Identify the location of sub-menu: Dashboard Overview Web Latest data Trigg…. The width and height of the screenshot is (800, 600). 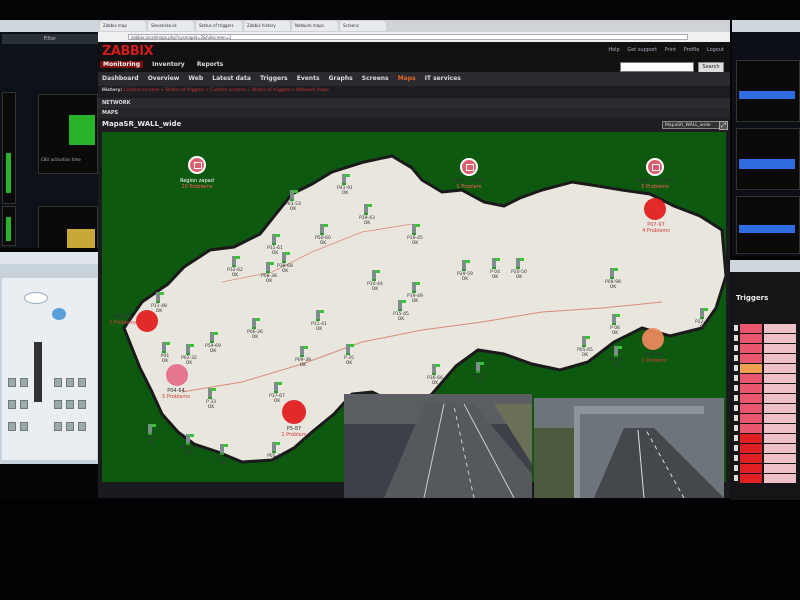
(414, 79).